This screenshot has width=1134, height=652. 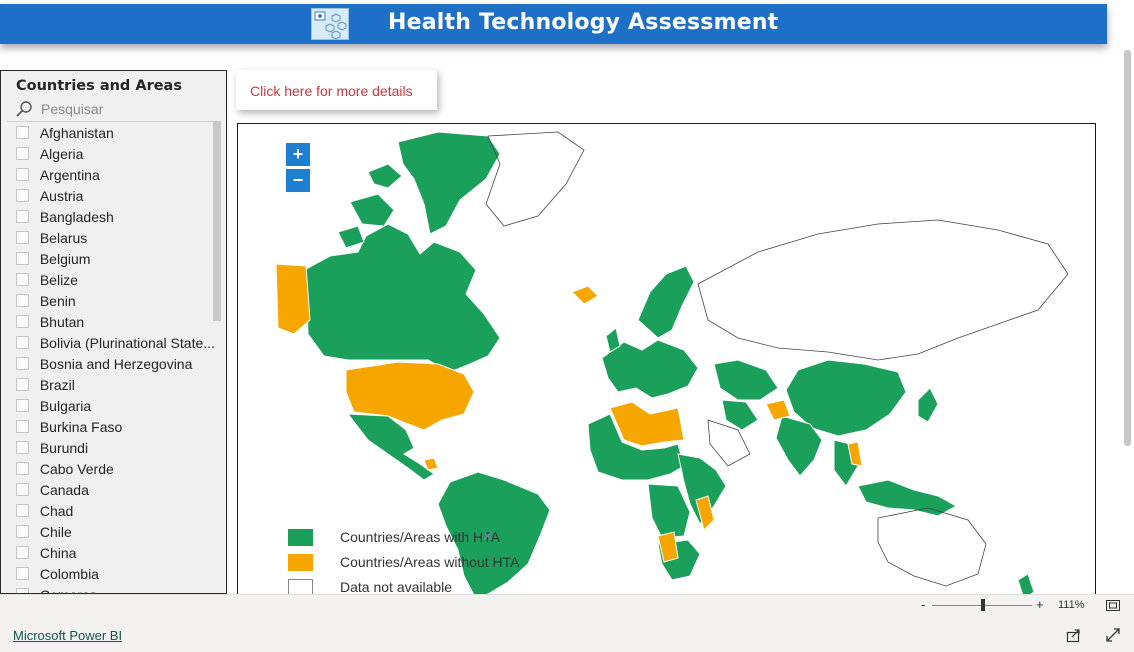 I want to click on status-bar: - + 111%, so click(x=567, y=605).